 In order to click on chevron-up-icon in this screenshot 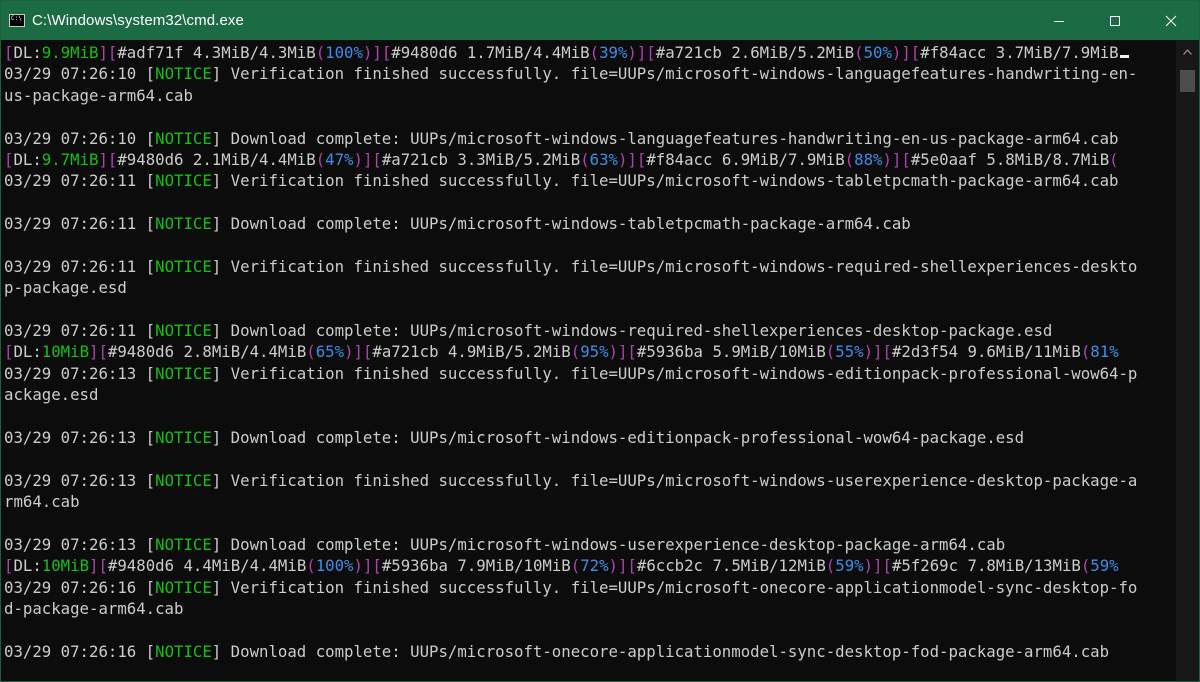, I will do `click(1187, 51)`.